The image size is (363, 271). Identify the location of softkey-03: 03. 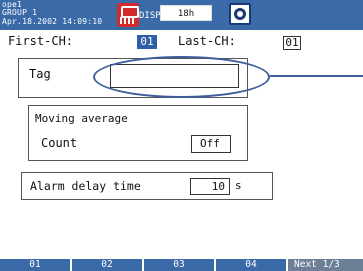
(180, 265).